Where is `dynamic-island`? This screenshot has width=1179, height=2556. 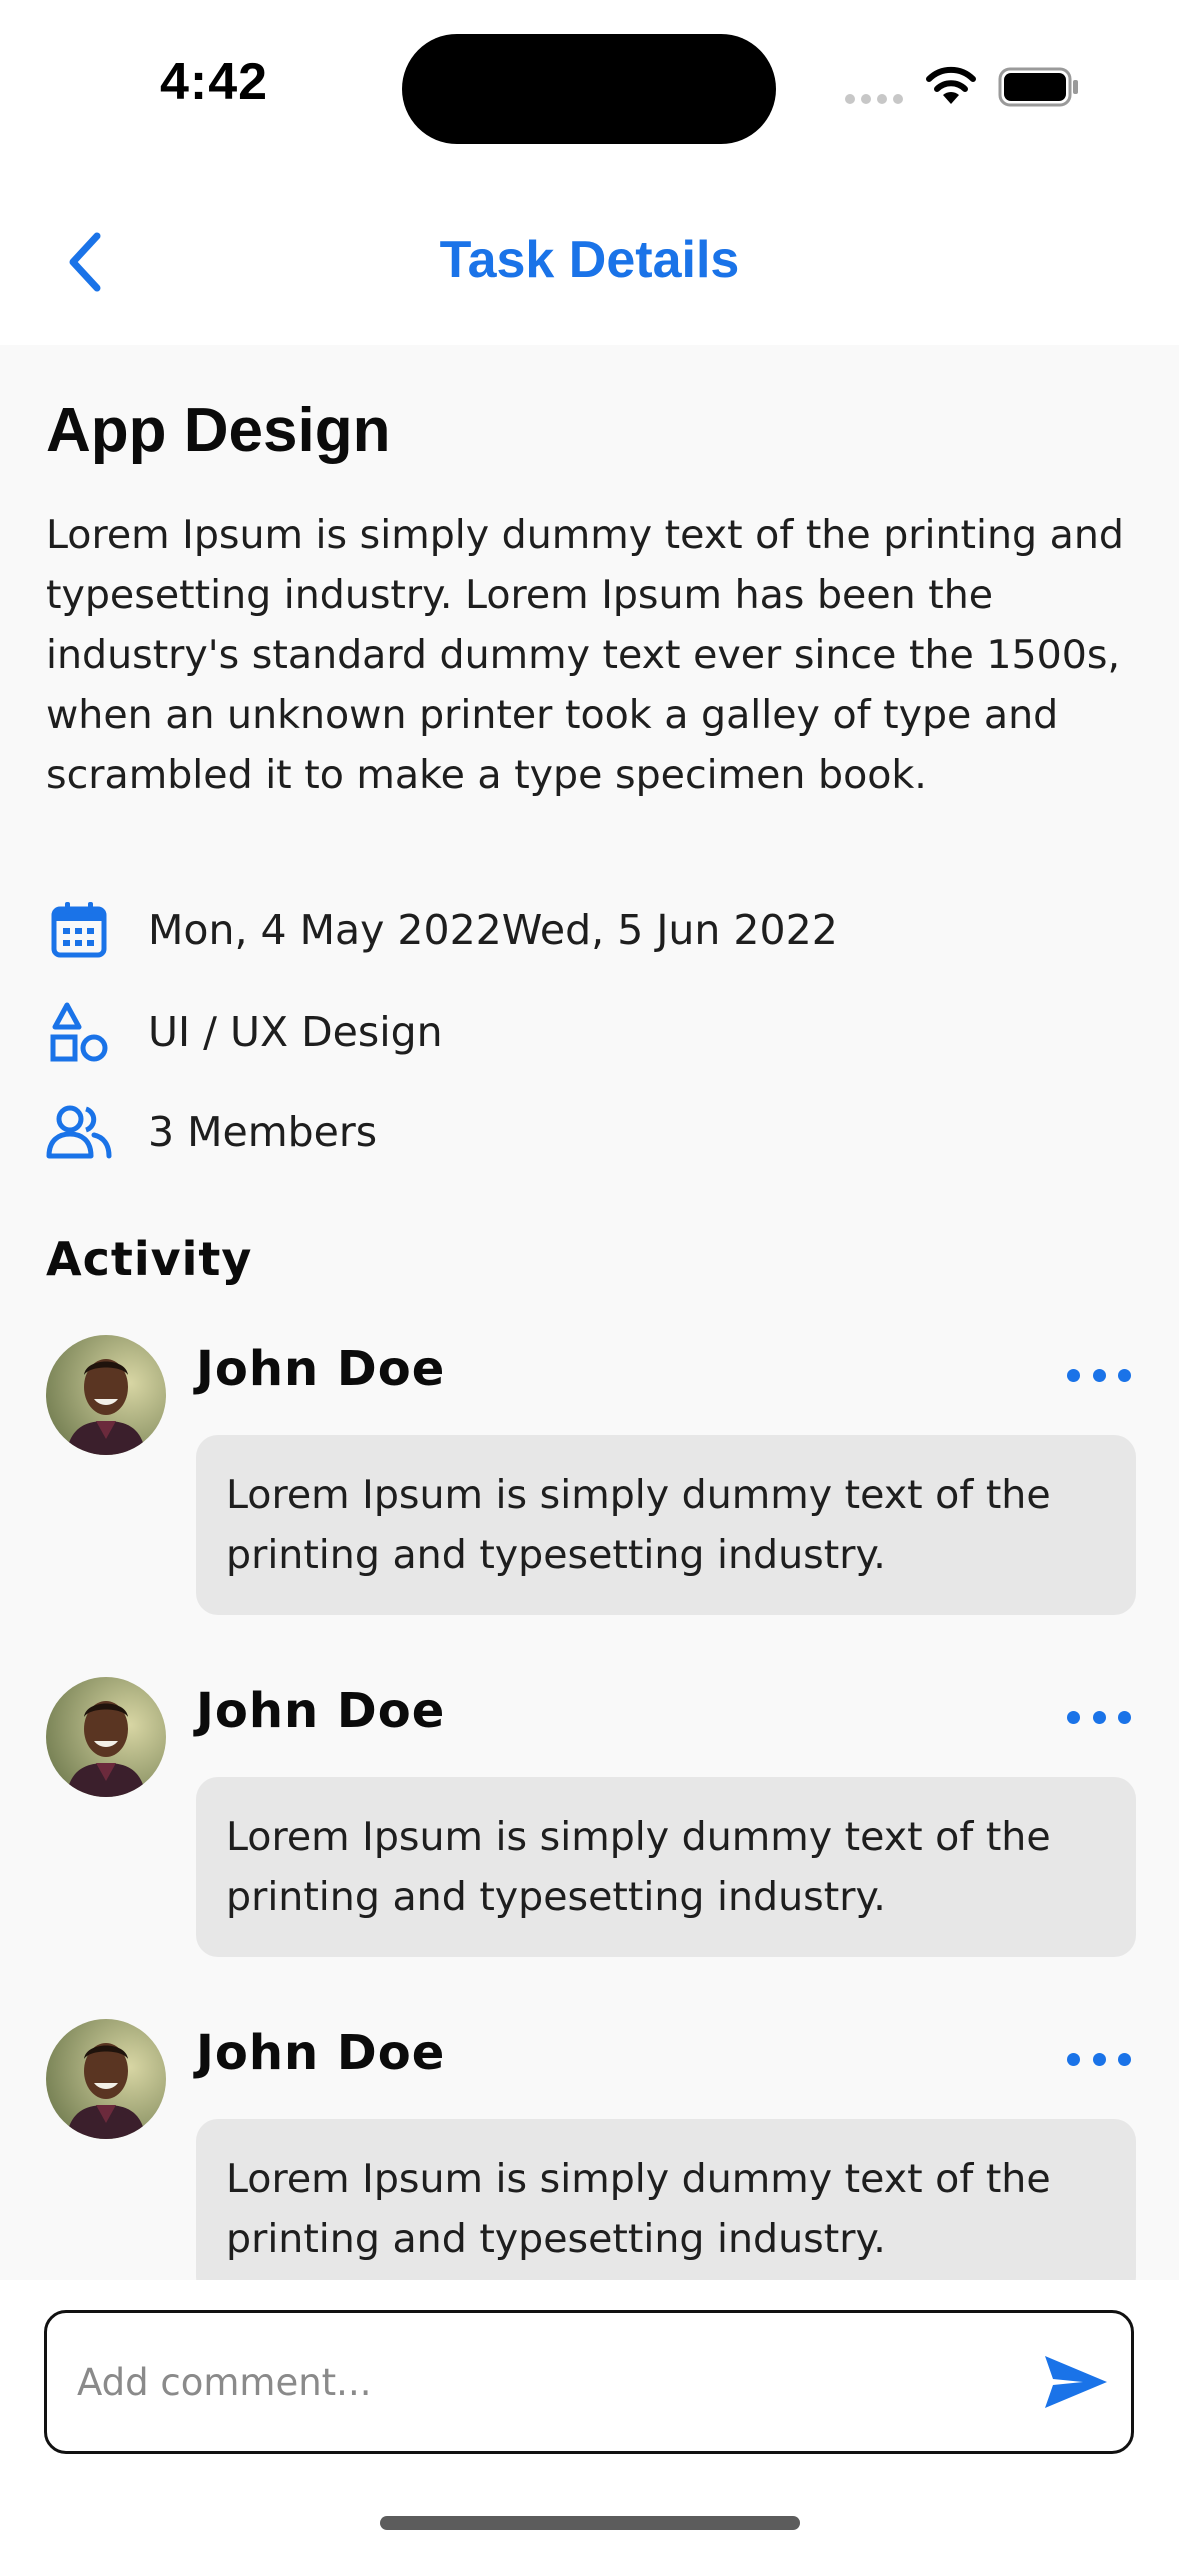 dynamic-island is located at coordinates (589, 89).